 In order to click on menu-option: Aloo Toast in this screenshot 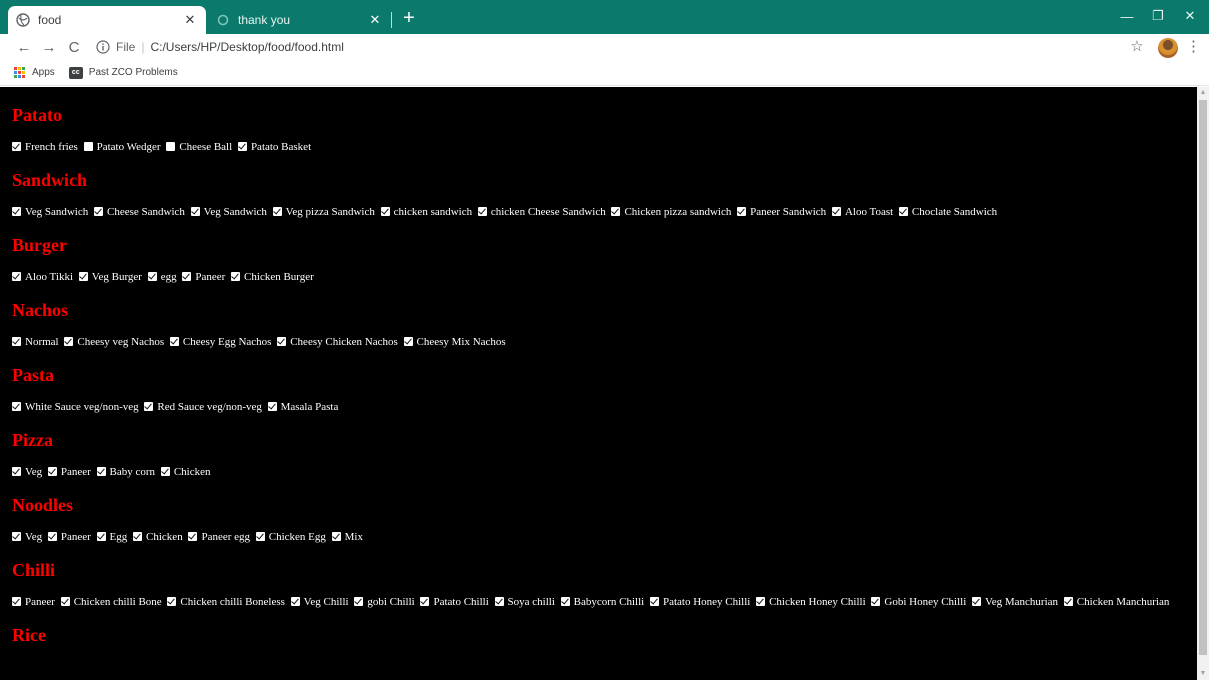, I will do `click(862, 212)`.